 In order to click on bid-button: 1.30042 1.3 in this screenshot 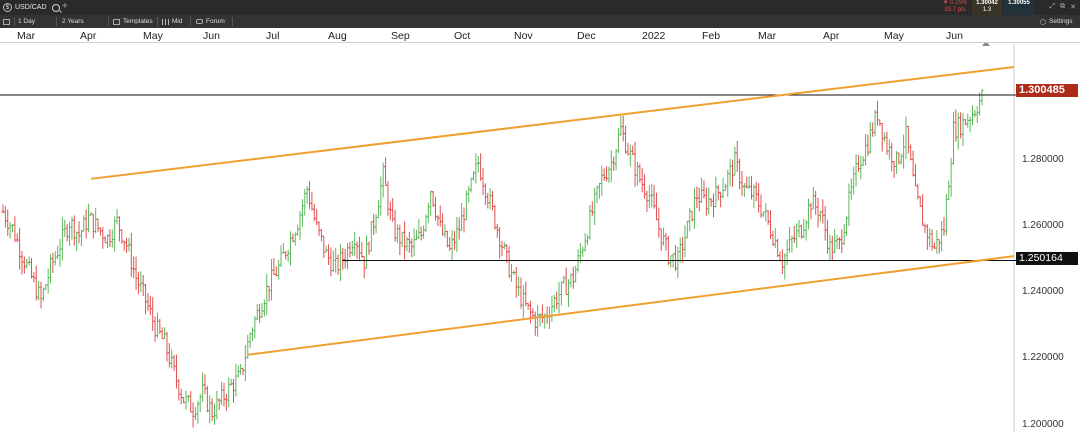, I will do `click(987, 7)`.